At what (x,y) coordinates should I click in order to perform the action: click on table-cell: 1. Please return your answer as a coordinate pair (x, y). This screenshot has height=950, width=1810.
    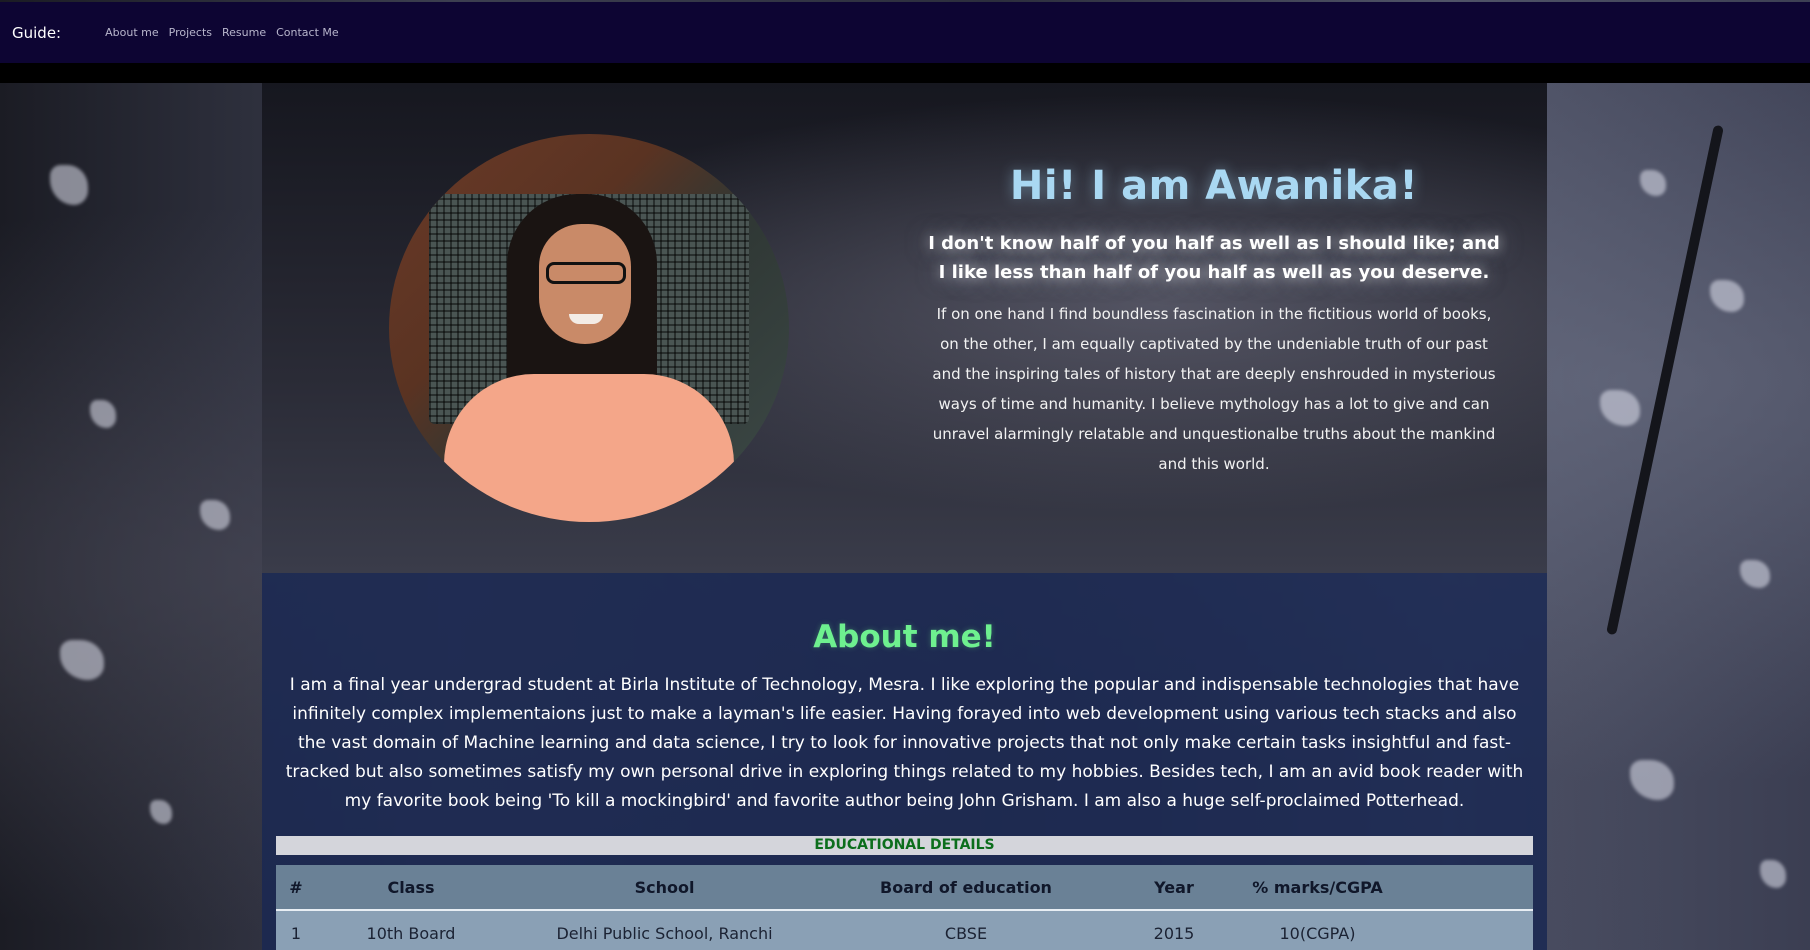
    Looking at the image, I should click on (296, 933).